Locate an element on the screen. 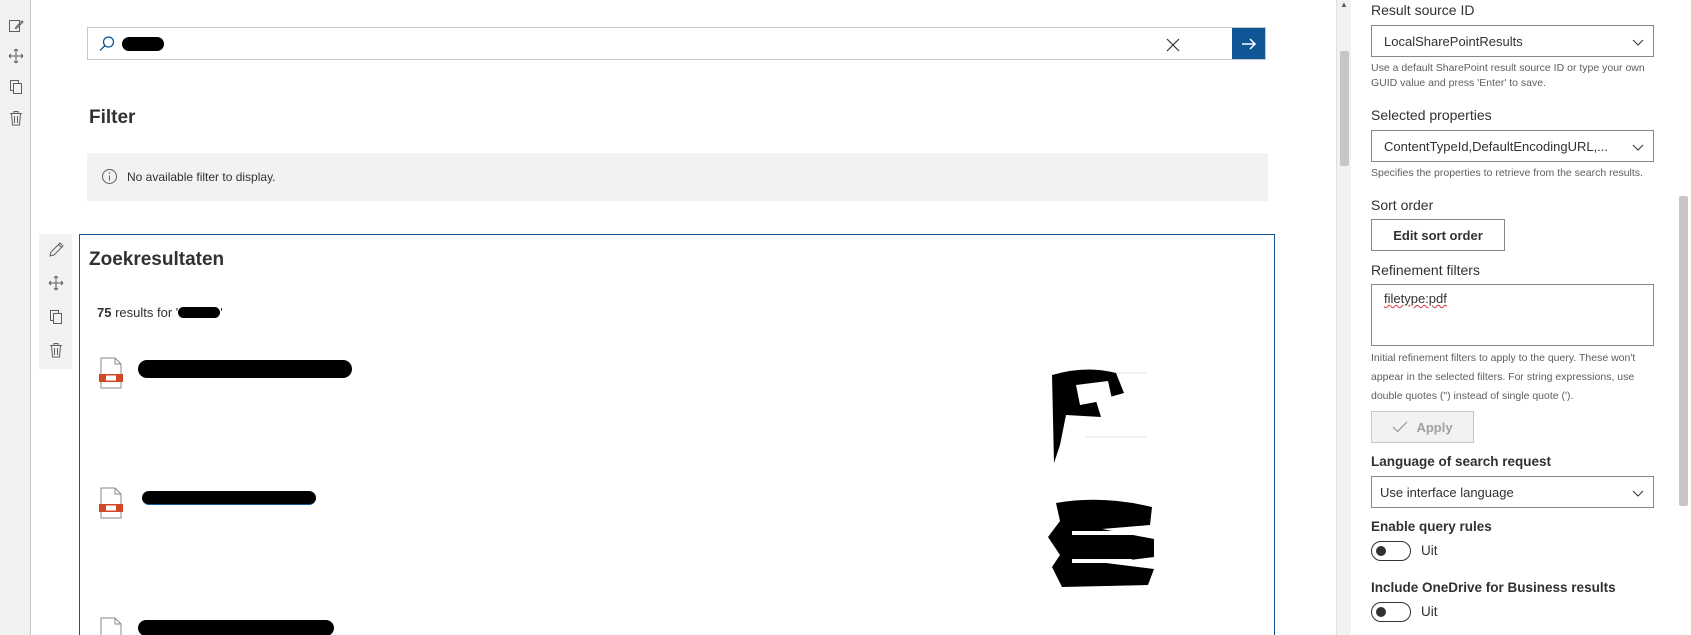  duplicate-webpart-icon is located at coordinates (56, 317).